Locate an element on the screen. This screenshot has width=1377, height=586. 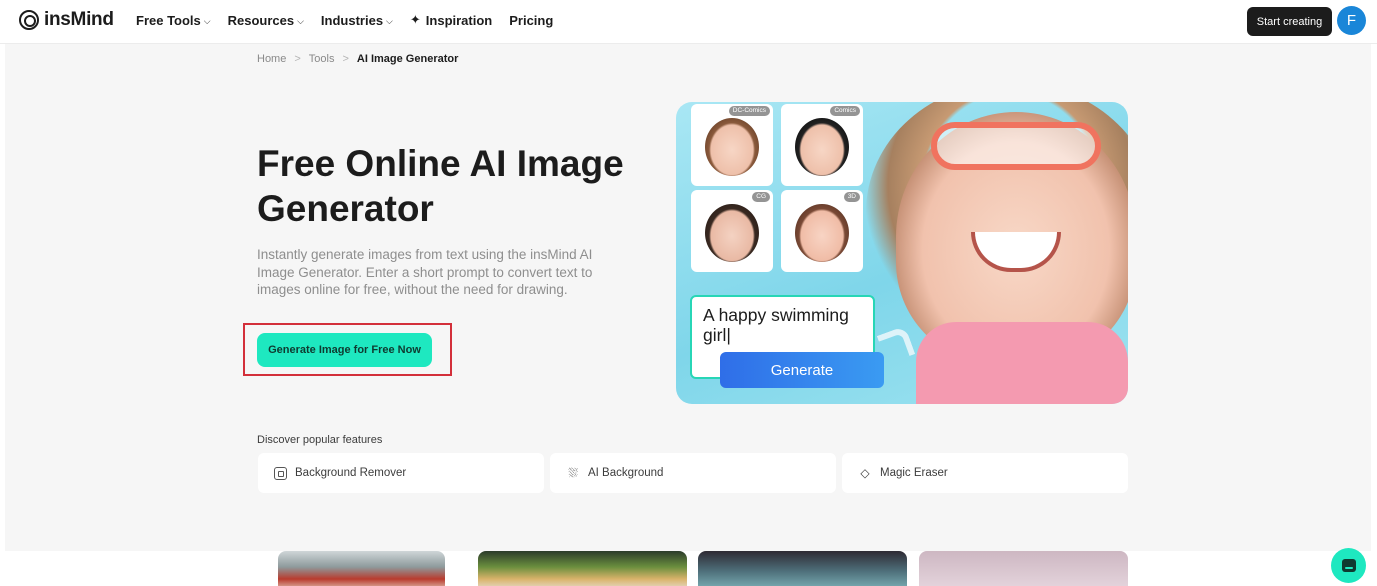
feature-ai-background: ⛆ AI Background is located at coordinates (693, 473).